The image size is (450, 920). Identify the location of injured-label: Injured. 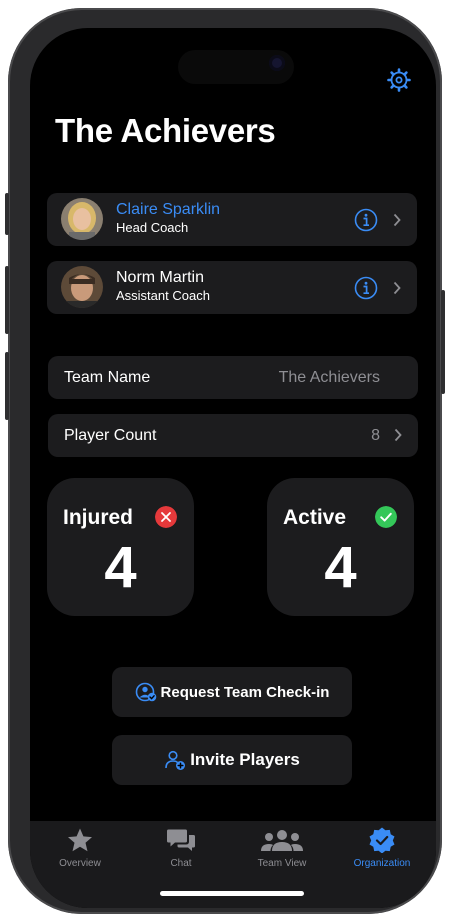
(98, 517).